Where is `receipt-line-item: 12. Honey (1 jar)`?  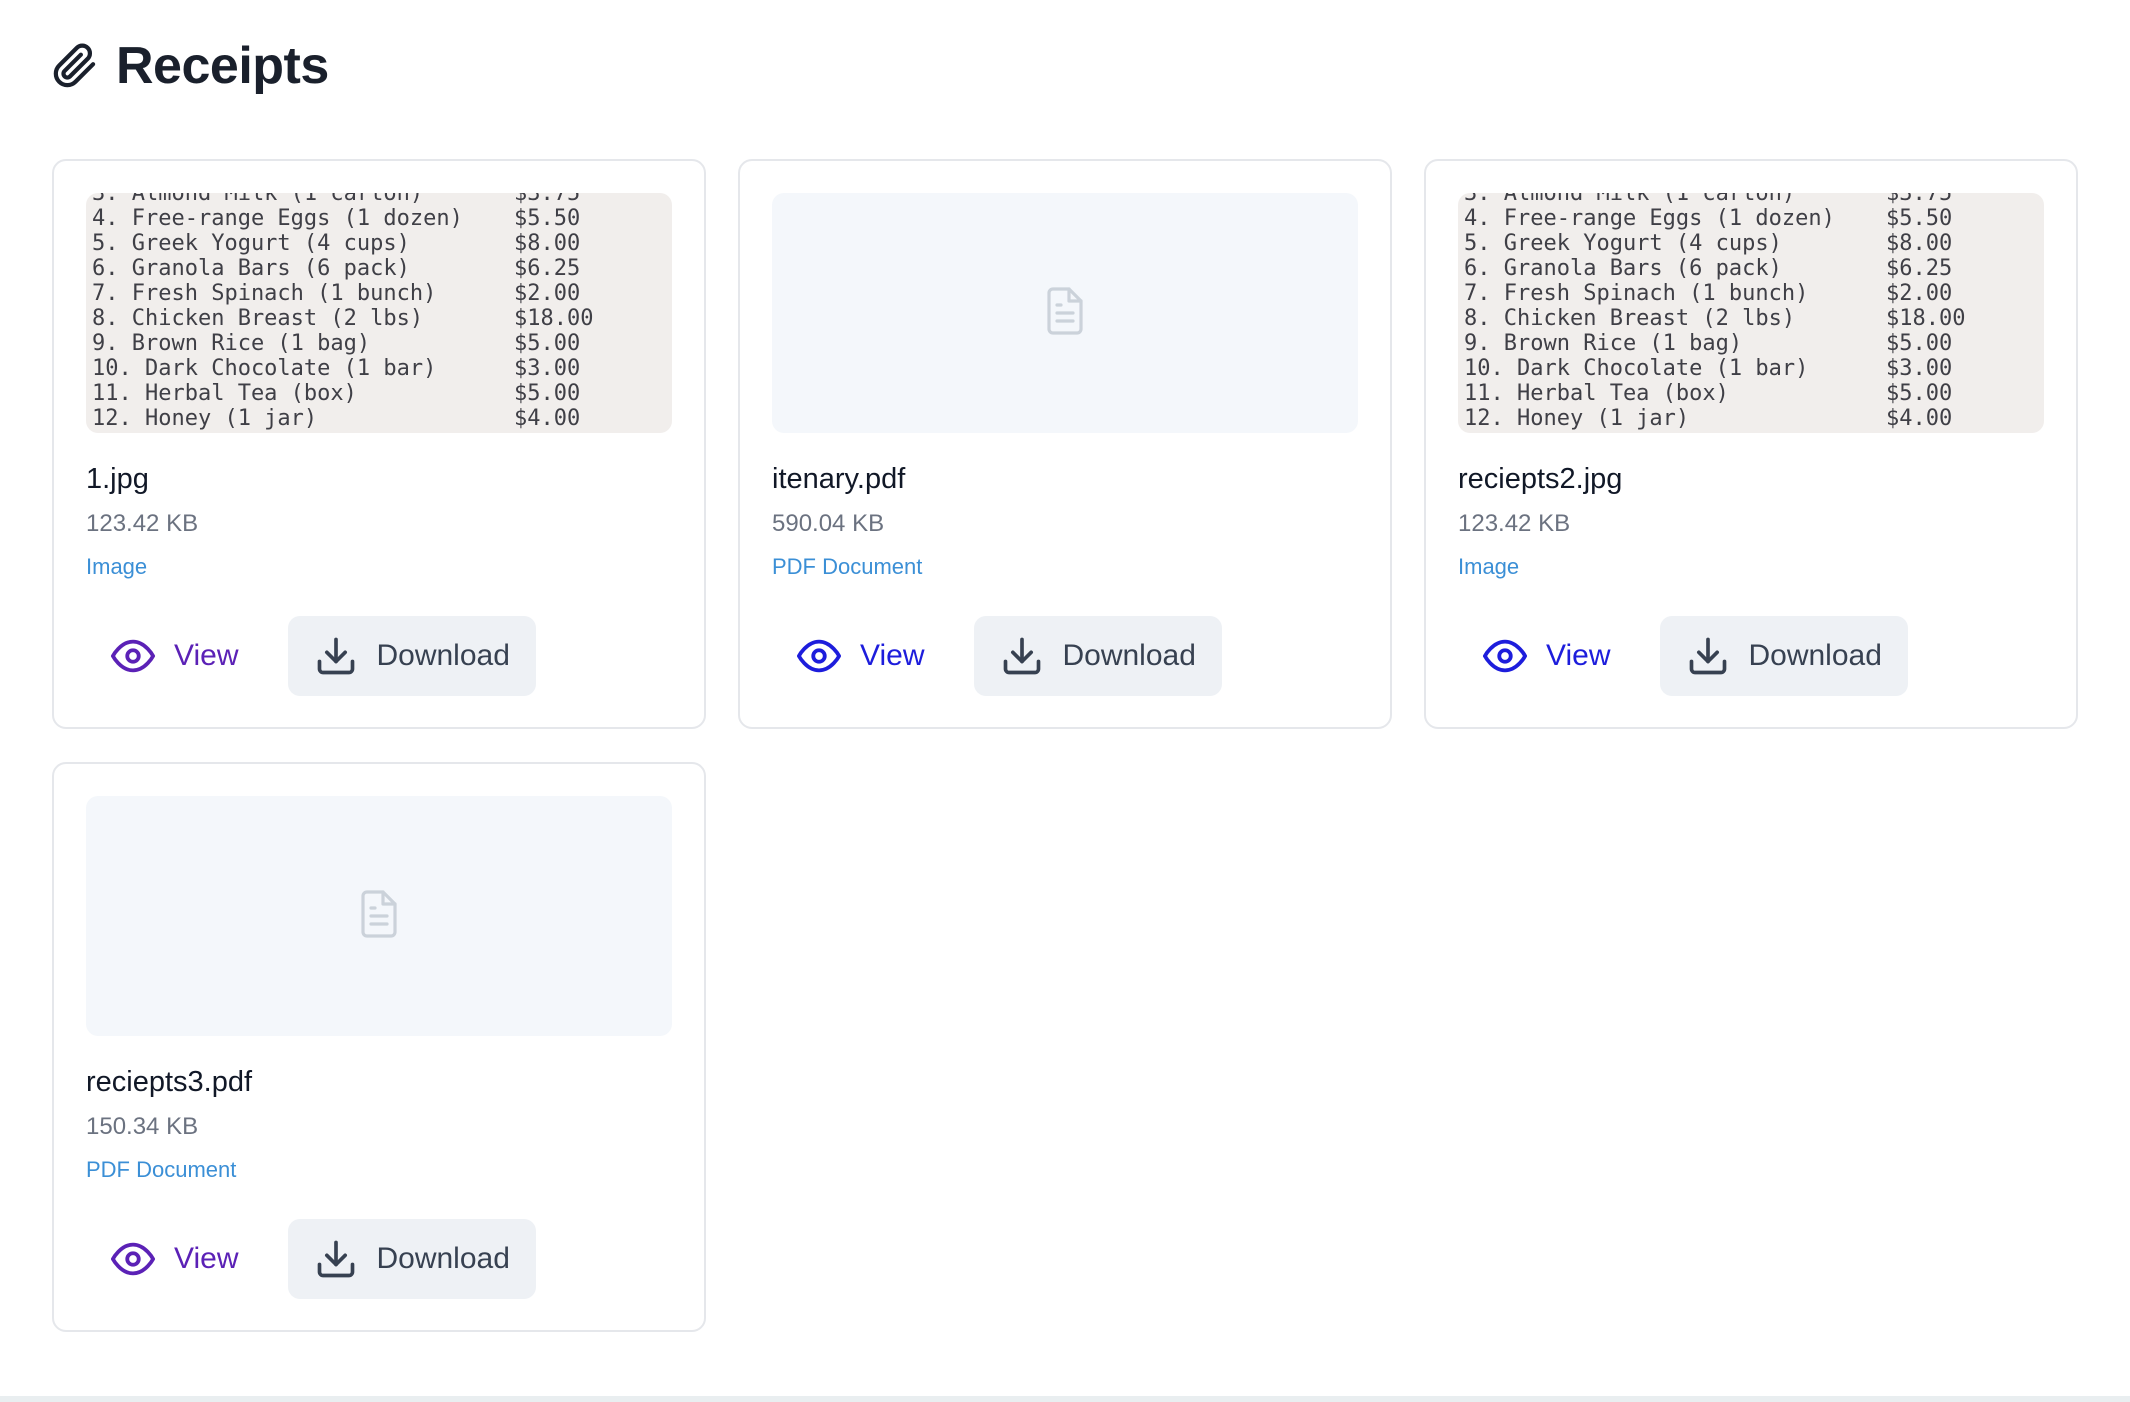 receipt-line-item: 12. Honey (1 jar) is located at coordinates (1577, 418).